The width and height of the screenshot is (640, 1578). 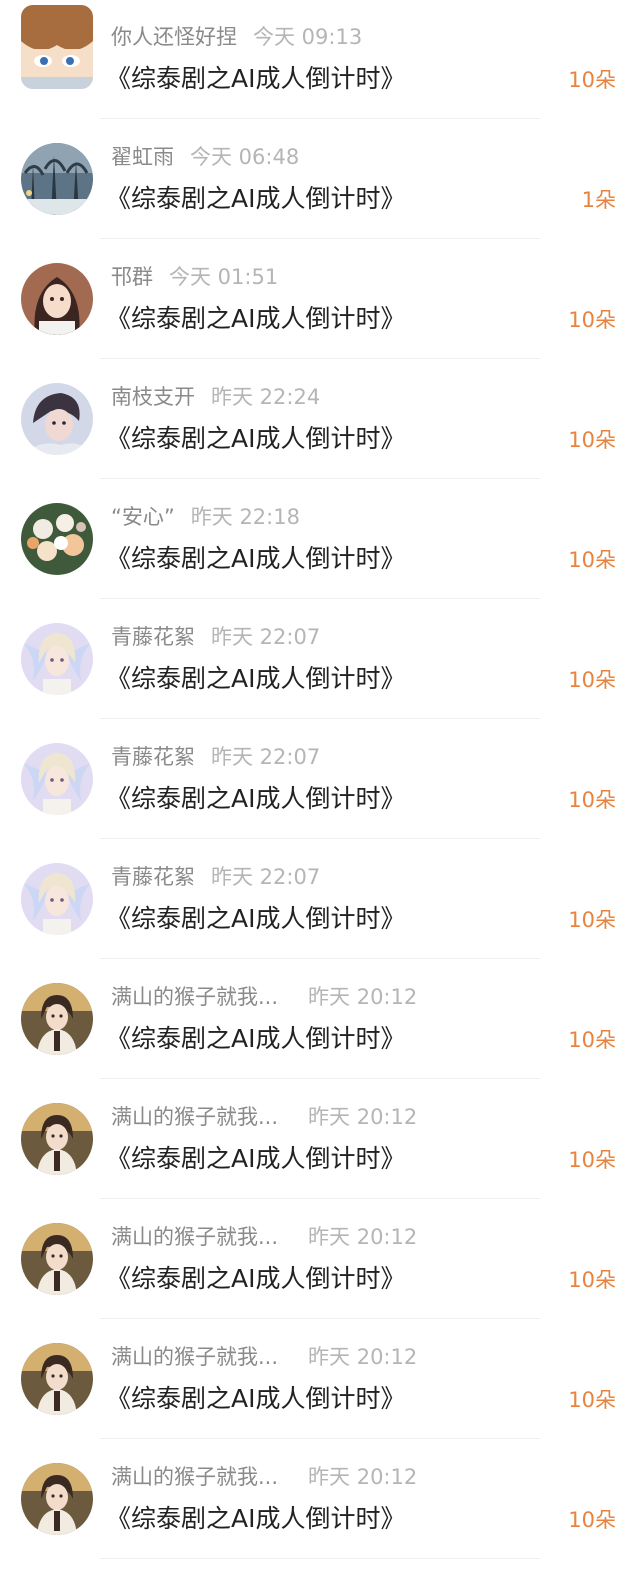 What do you see at coordinates (224, 277) in the screenshot?
I see `timestamp: 今天 01:51` at bounding box center [224, 277].